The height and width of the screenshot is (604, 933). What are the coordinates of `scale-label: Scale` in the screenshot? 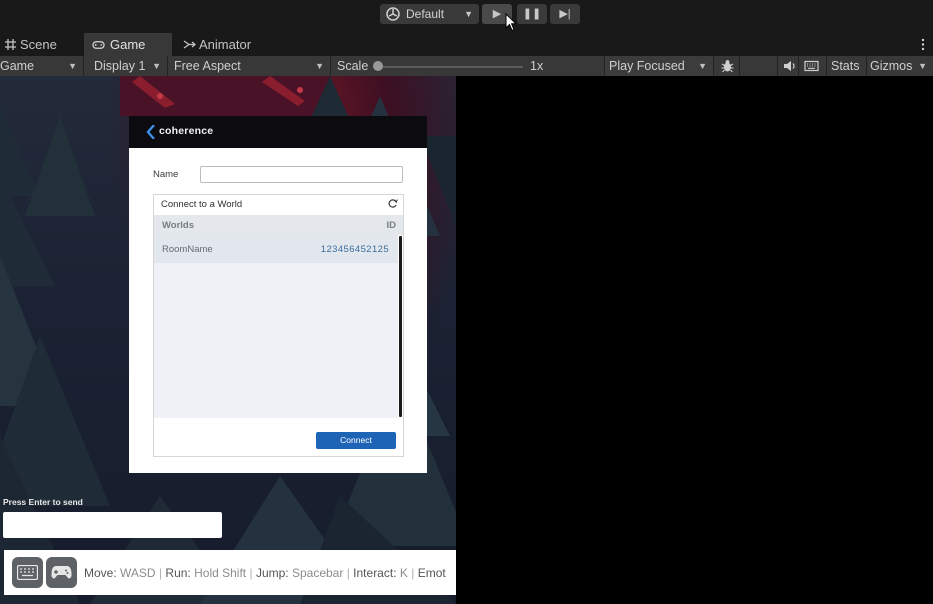 It's located at (353, 66).